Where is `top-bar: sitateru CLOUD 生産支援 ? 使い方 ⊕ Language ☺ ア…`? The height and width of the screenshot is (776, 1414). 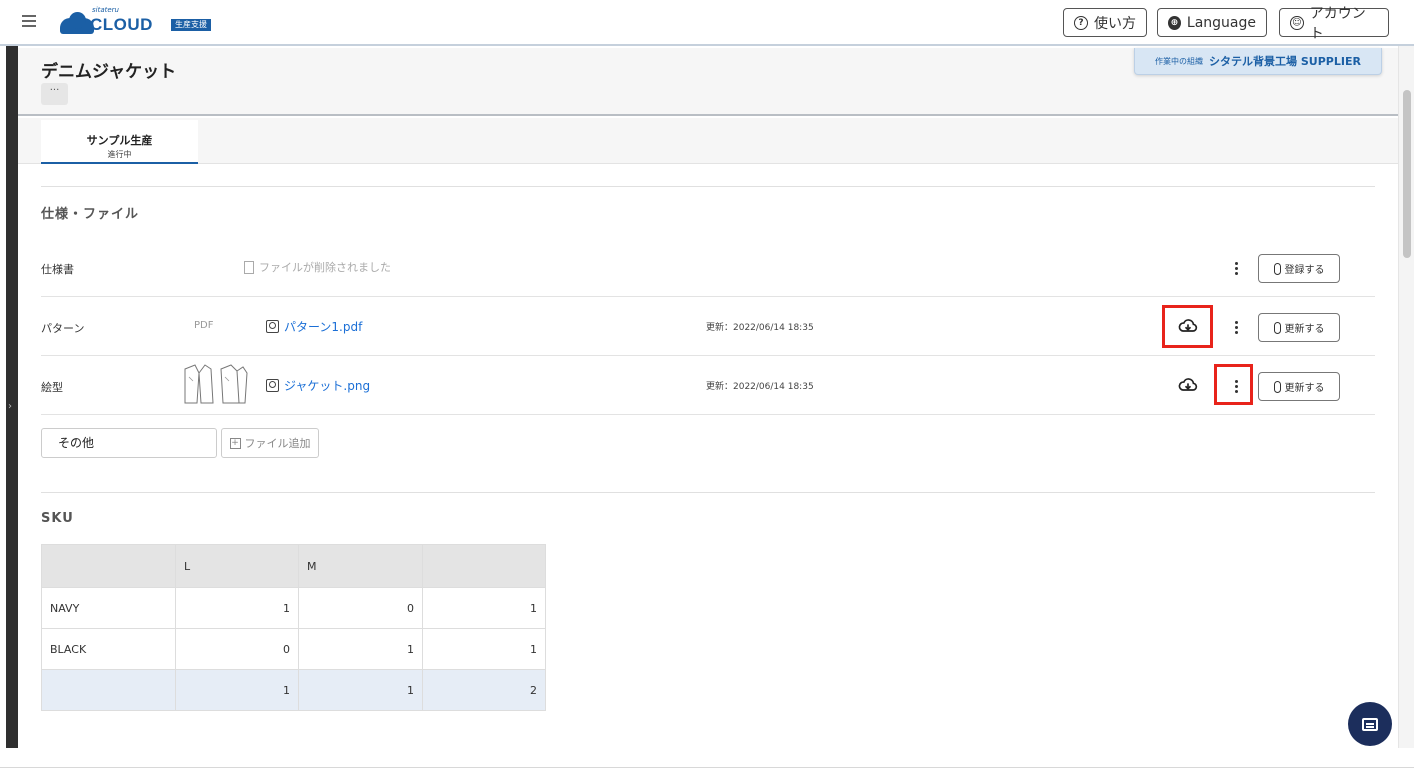
top-bar: sitateru CLOUD 生産支援 ? 使い方 ⊕ Language ☺ ア… is located at coordinates (707, 23).